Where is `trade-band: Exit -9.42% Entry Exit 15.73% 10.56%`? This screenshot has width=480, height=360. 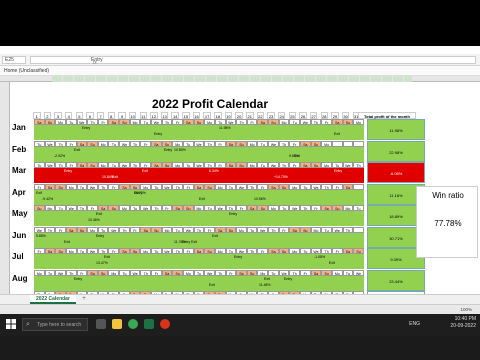
trade-band: Exit -9.42% Entry Exit 15.73% 10.56% is located at coordinates (199, 197).